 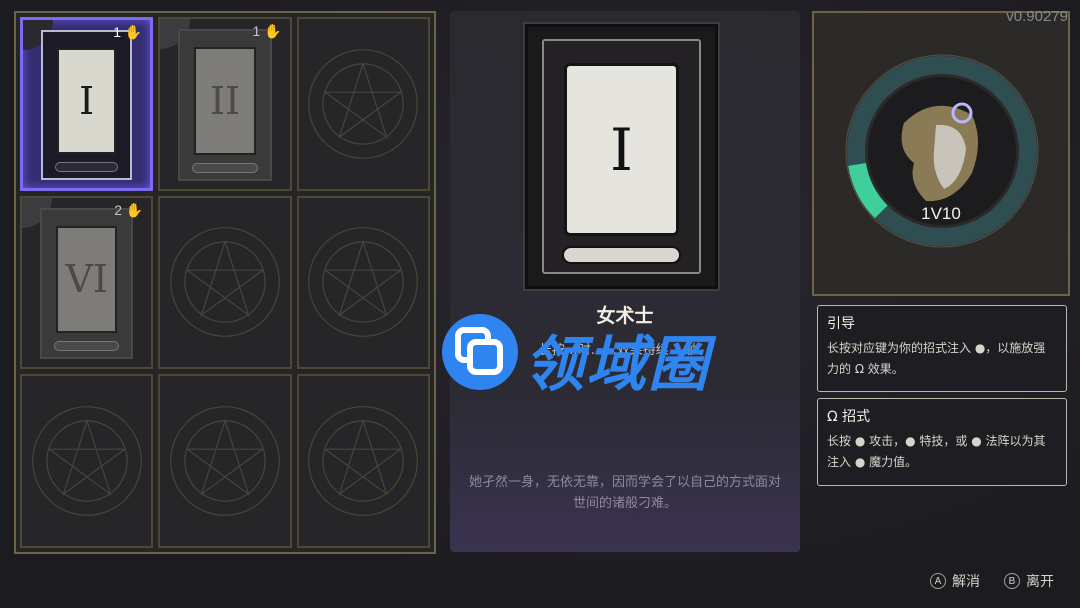 What do you see at coordinates (938, 581) in the screenshot?
I see `a-button-icon: A` at bounding box center [938, 581].